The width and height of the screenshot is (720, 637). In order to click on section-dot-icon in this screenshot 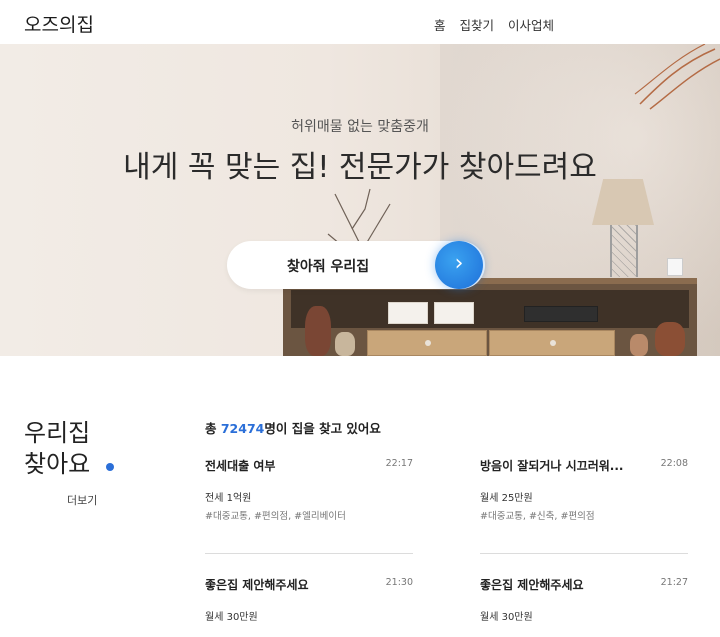, I will do `click(110, 467)`.